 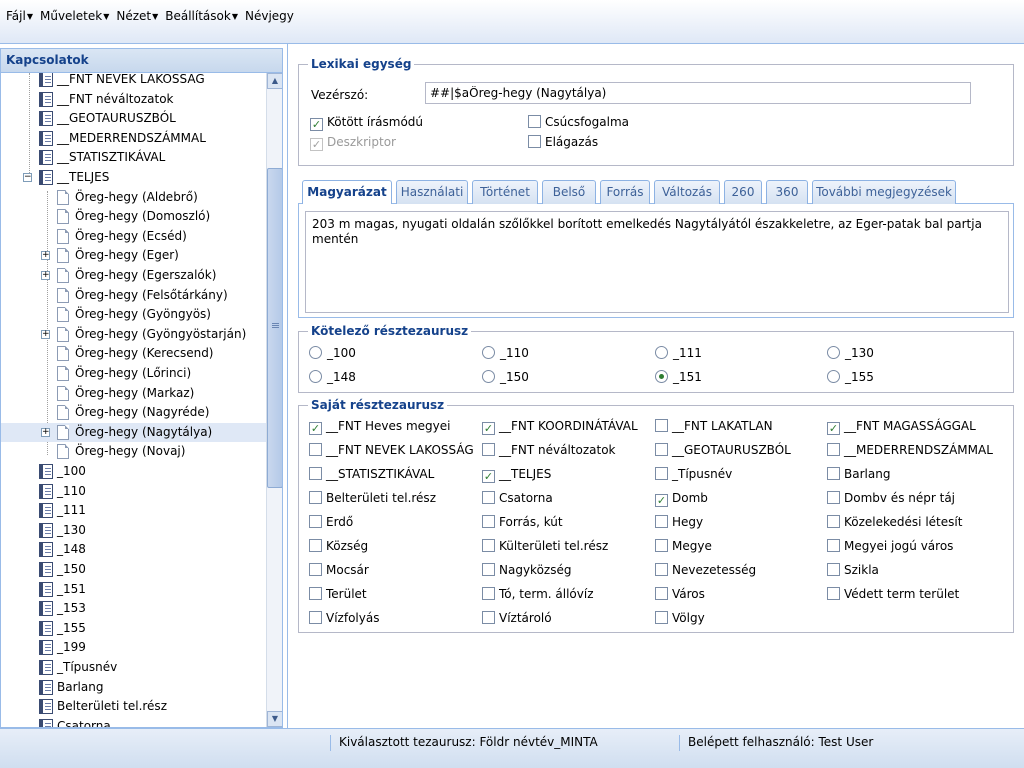 What do you see at coordinates (679, 522) in the screenshot?
I see `subthesaurus-checkbox: Hegy` at bounding box center [679, 522].